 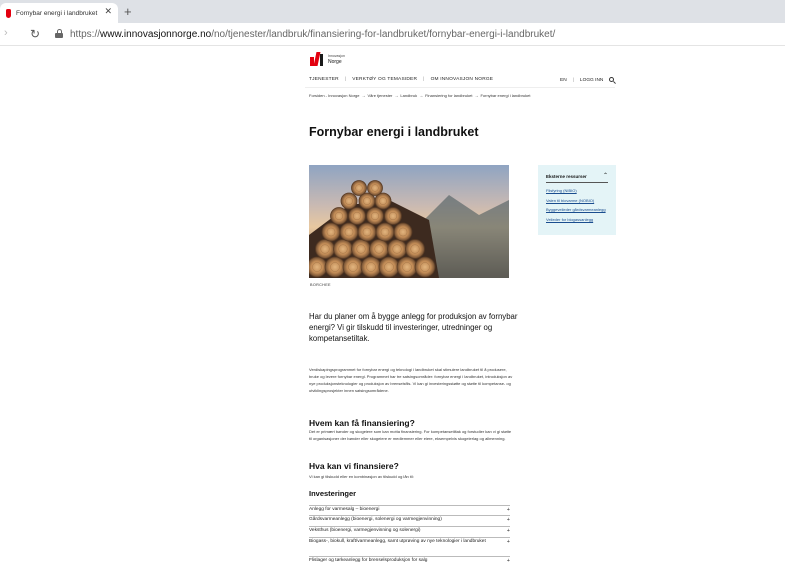 What do you see at coordinates (392, 11) in the screenshot?
I see `browser-tabbar: Fornybar energi i landbruket ✕ +` at bounding box center [392, 11].